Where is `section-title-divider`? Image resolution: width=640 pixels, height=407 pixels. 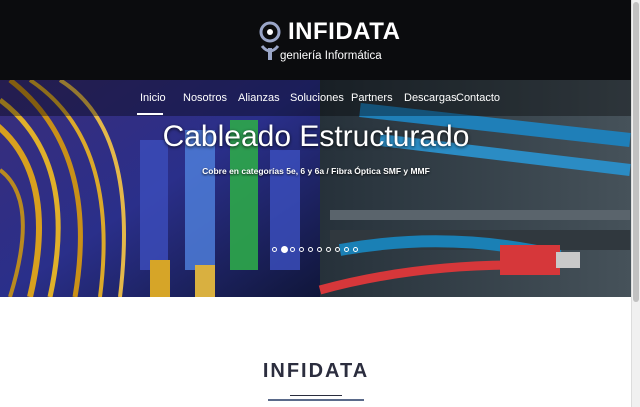
section-title-divider is located at coordinates (316, 395).